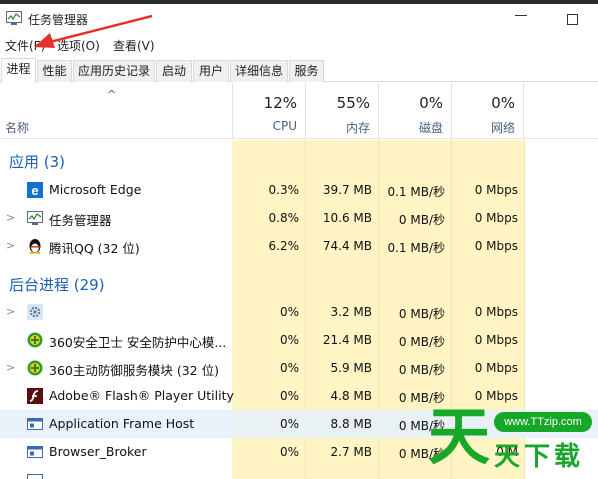  Describe the element at coordinates (18, 70) in the screenshot. I see `tab-processes: 进程` at that location.